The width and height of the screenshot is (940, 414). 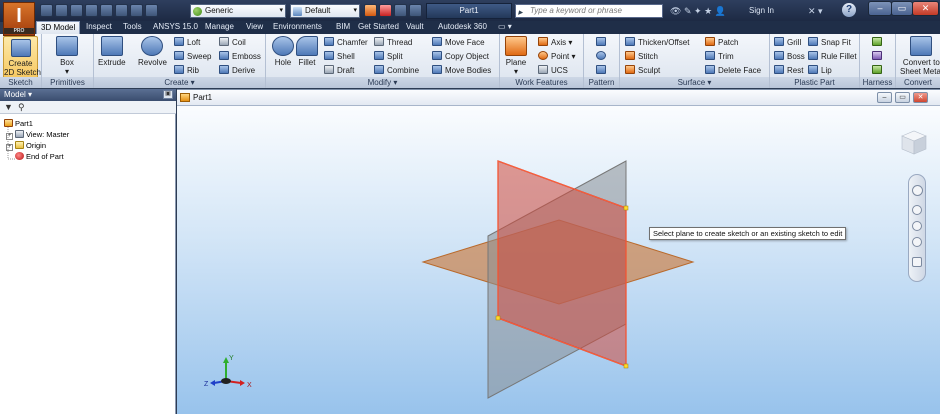 I want to click on home-icon, so click(x=121, y=10).